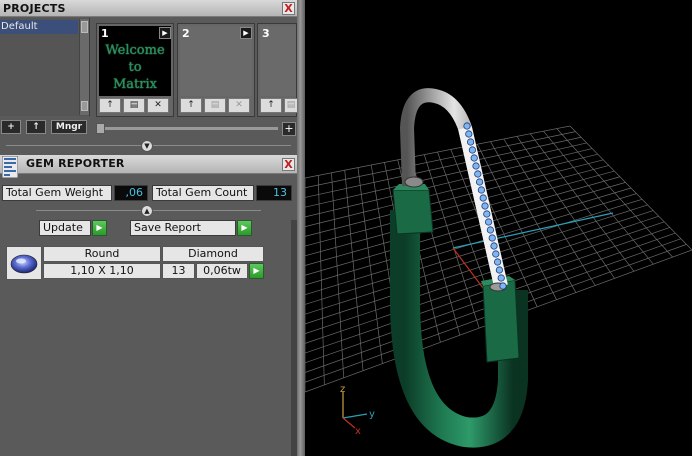 This screenshot has height=456, width=692. I want to click on welcome-line-2: Matrix, so click(135, 84).